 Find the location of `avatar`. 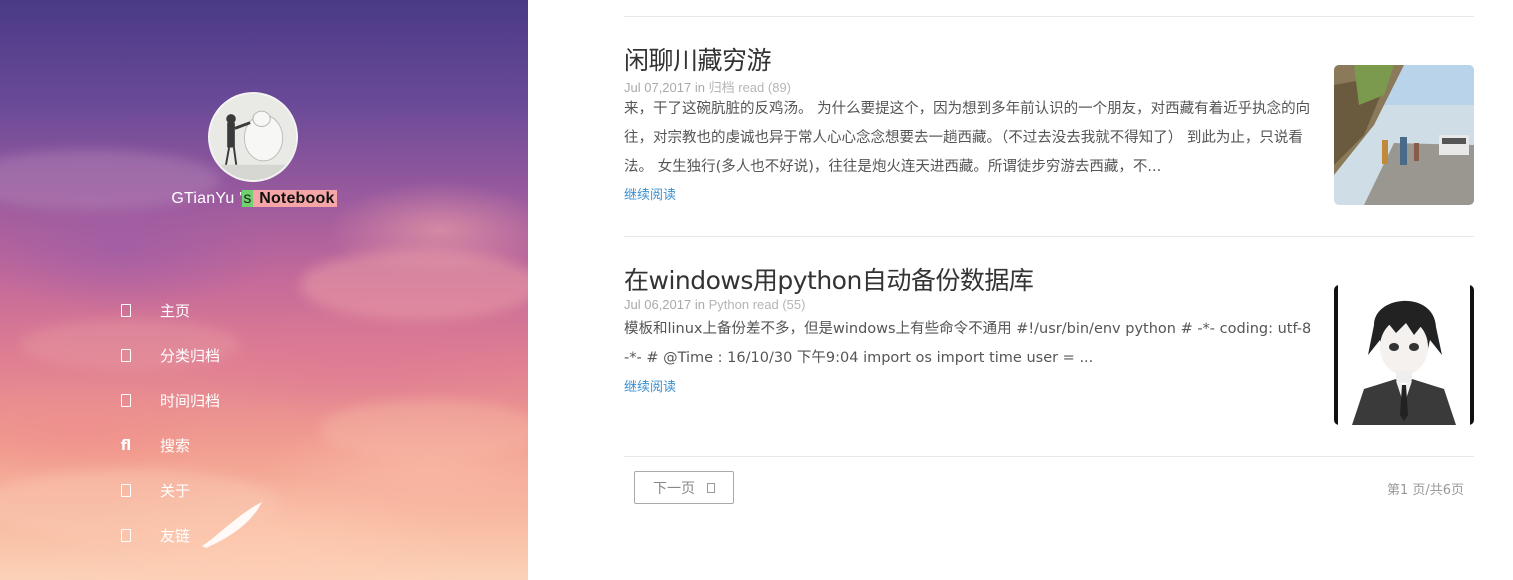

avatar is located at coordinates (253, 137).